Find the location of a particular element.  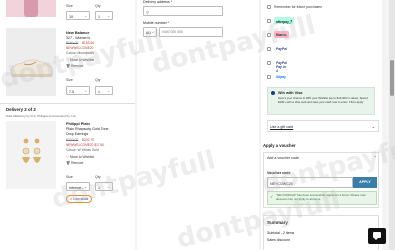

price-original: $160.00 is located at coordinates (72, 43).